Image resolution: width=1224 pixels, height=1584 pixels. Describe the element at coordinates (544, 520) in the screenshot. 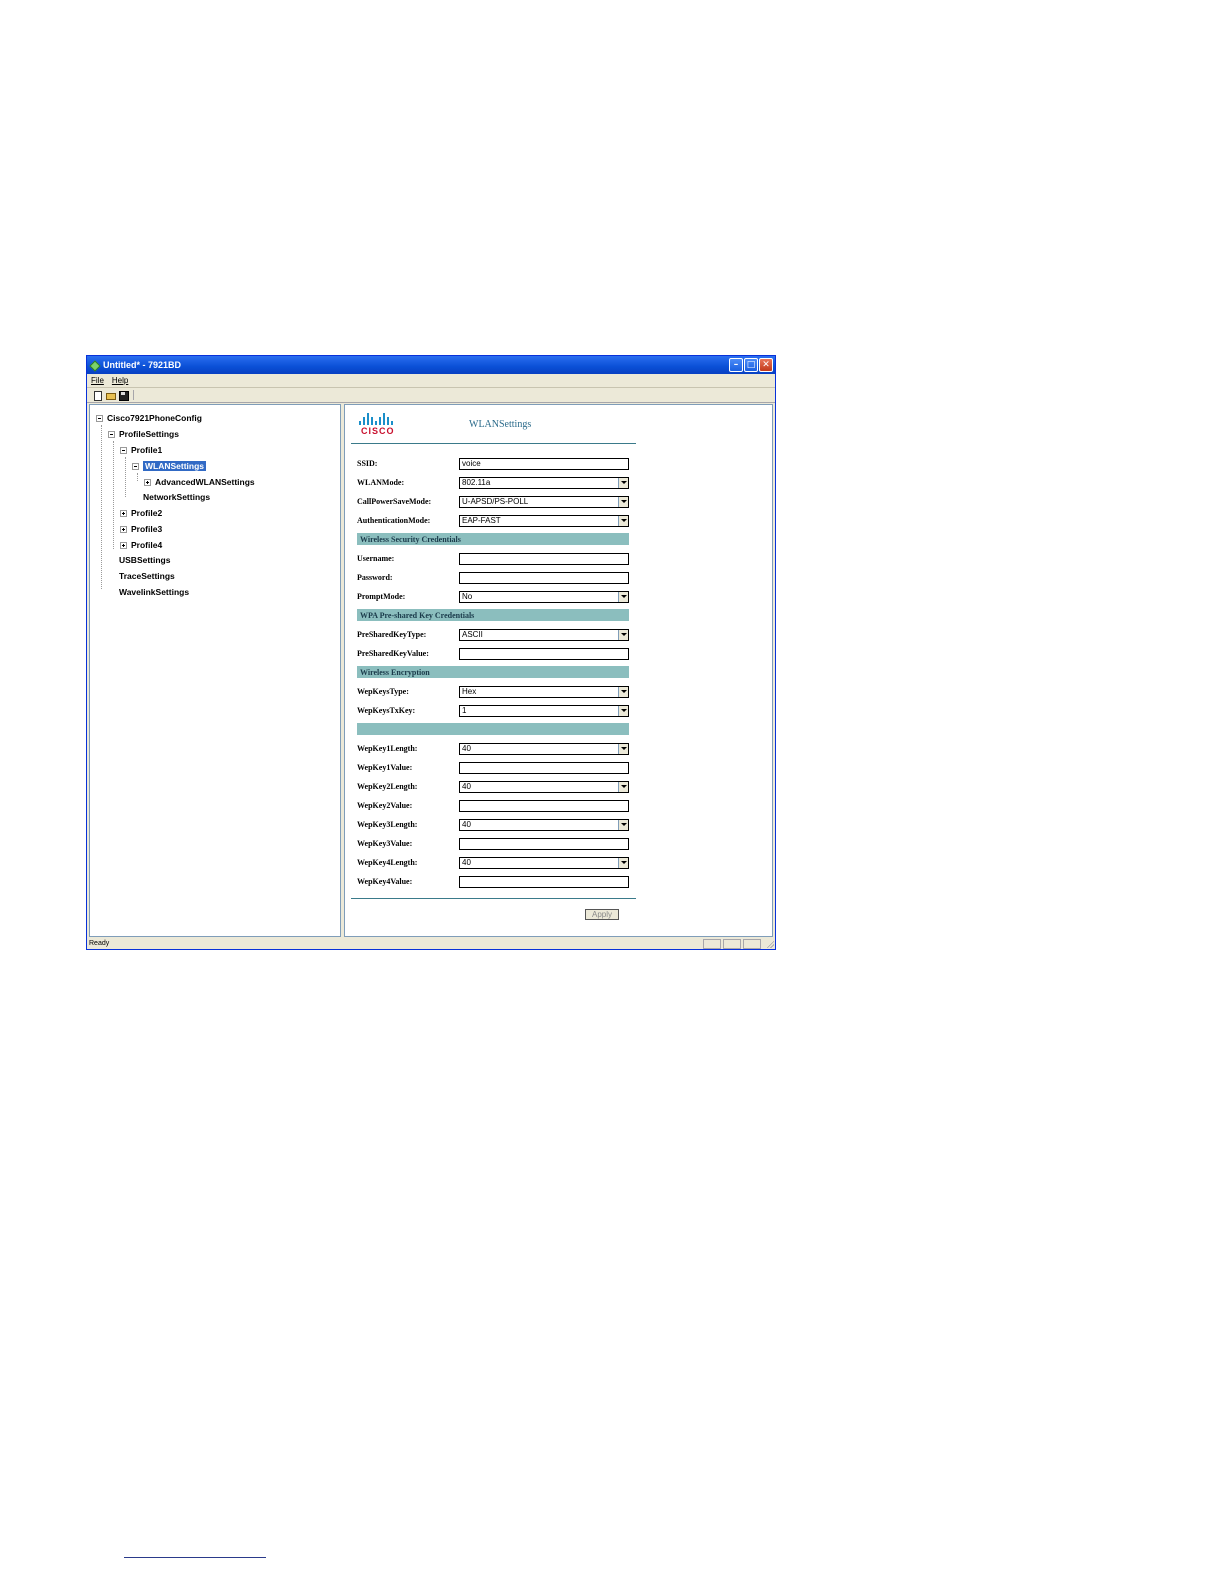

I see `authentication-mode-select: EAP-FAST` at that location.